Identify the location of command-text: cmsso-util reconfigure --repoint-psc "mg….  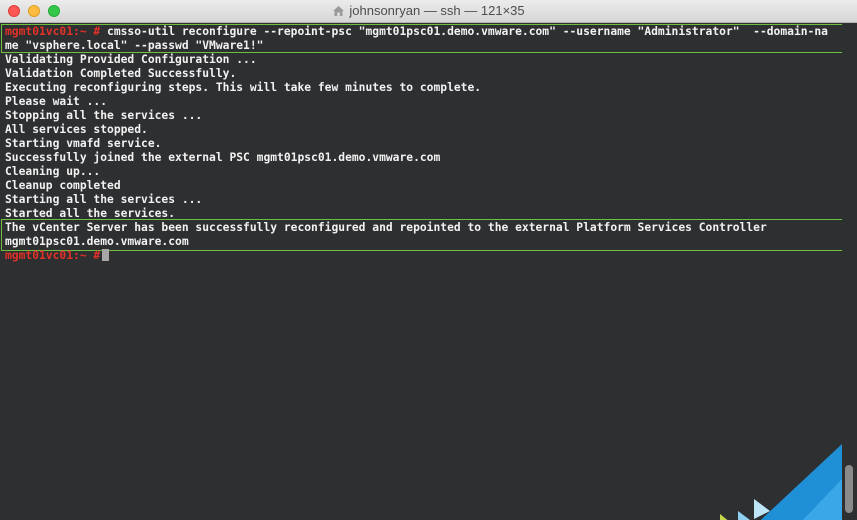
(464, 31).